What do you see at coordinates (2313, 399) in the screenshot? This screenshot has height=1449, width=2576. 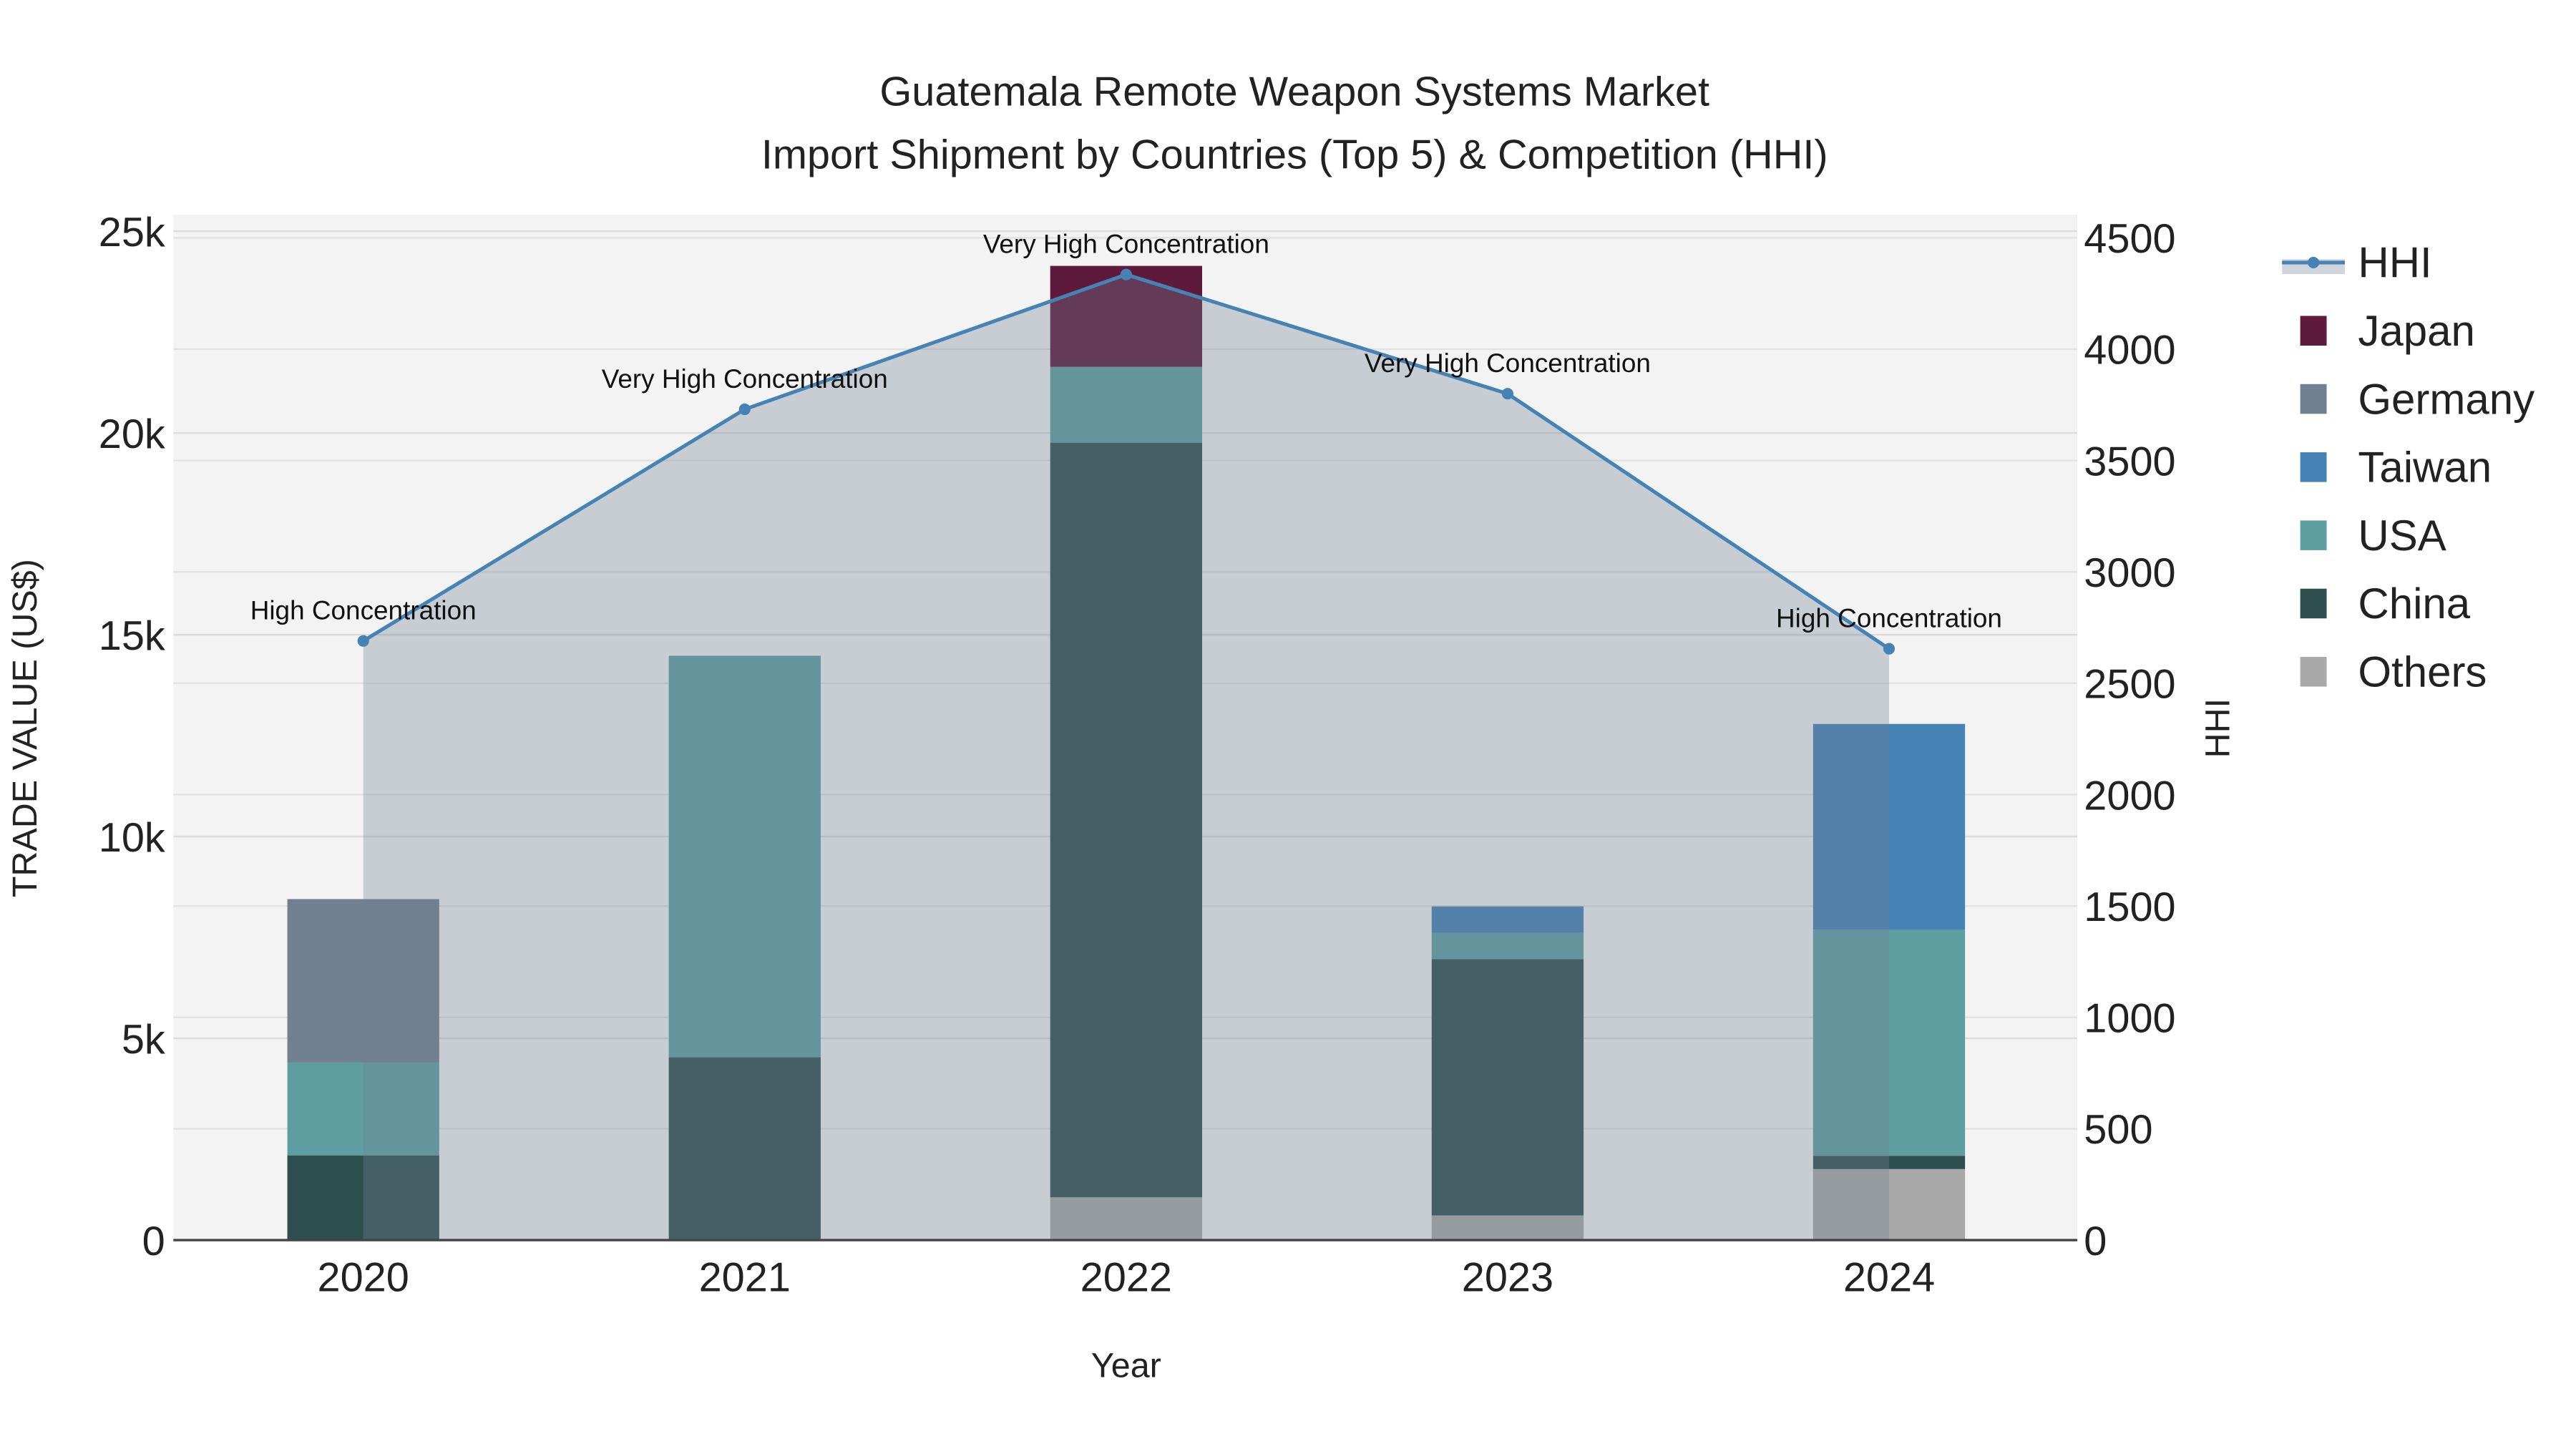 I see `legend-swatch-germany` at bounding box center [2313, 399].